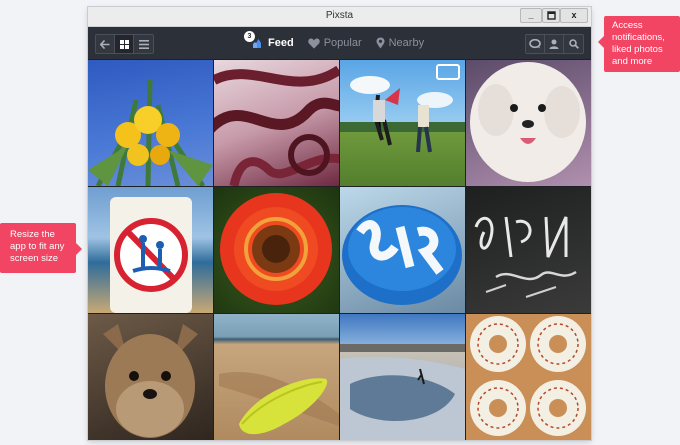 Image resolution: width=680 pixels, height=445 pixels. What do you see at coordinates (281, 43) in the screenshot?
I see `tab-feed-label: Feed` at bounding box center [281, 43].